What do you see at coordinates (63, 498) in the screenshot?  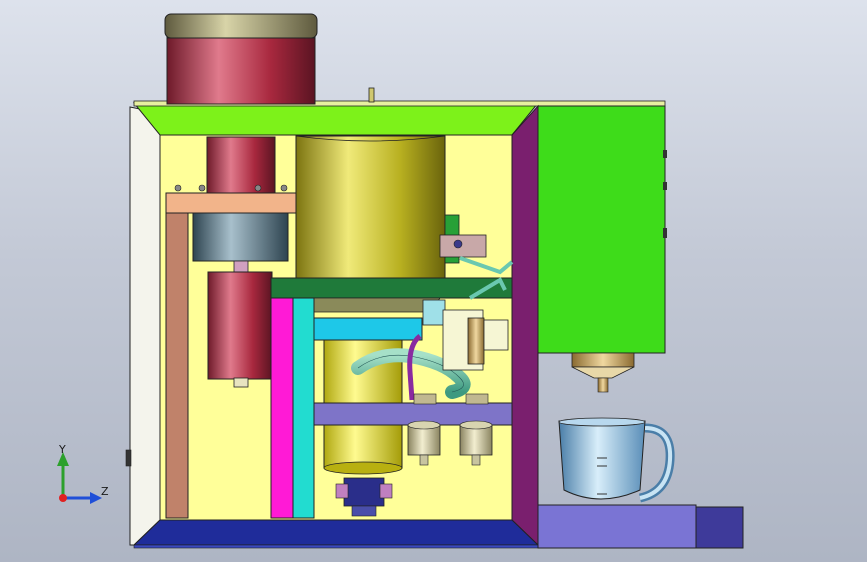 I see `triad-origin` at bounding box center [63, 498].